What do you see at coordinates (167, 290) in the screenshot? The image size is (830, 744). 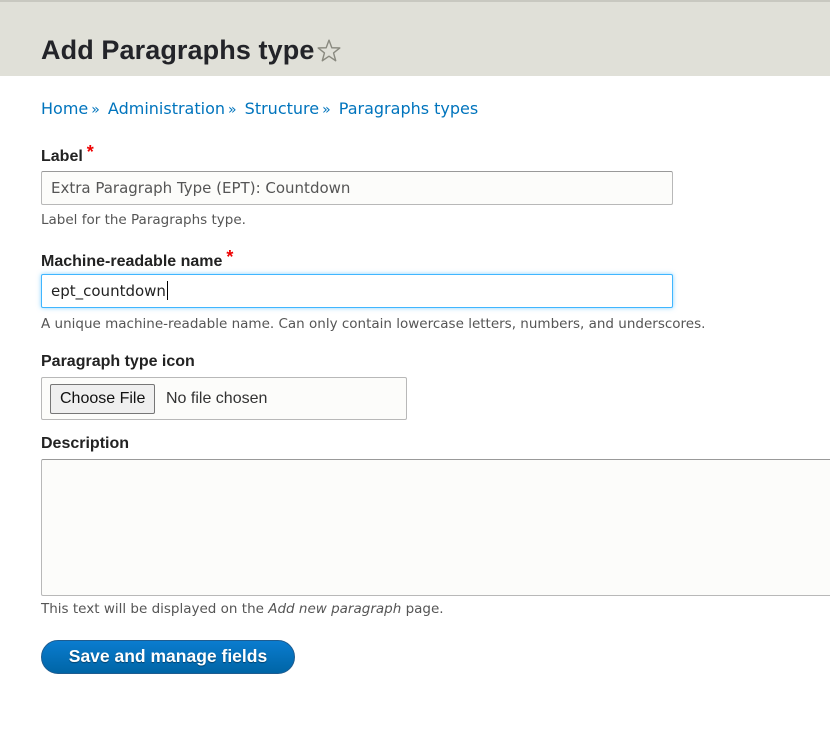 I see `text-caret` at bounding box center [167, 290].